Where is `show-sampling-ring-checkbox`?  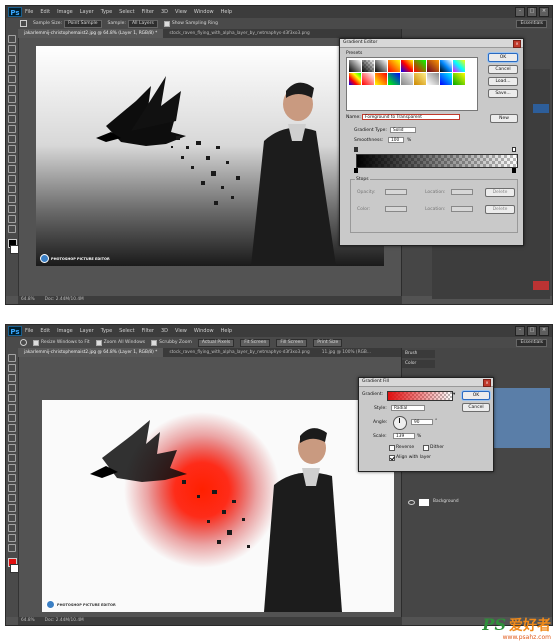 show-sampling-ring-checkbox is located at coordinates (166, 23).